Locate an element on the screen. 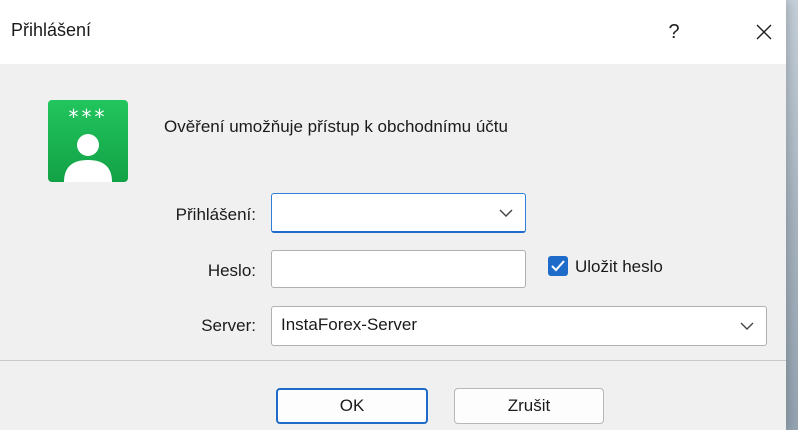 The image size is (798, 430). save-password-checkbox is located at coordinates (558, 266).